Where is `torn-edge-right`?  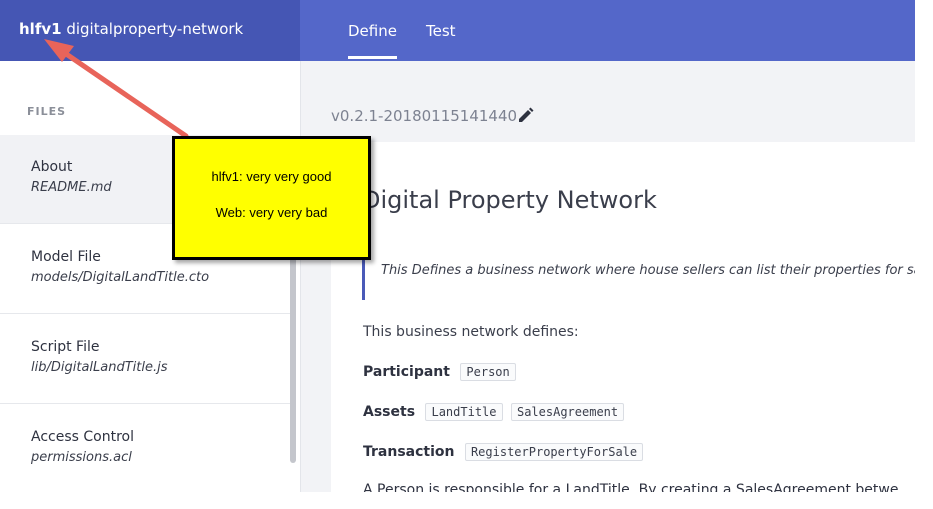
torn-edge-right is located at coordinates (924, 254).